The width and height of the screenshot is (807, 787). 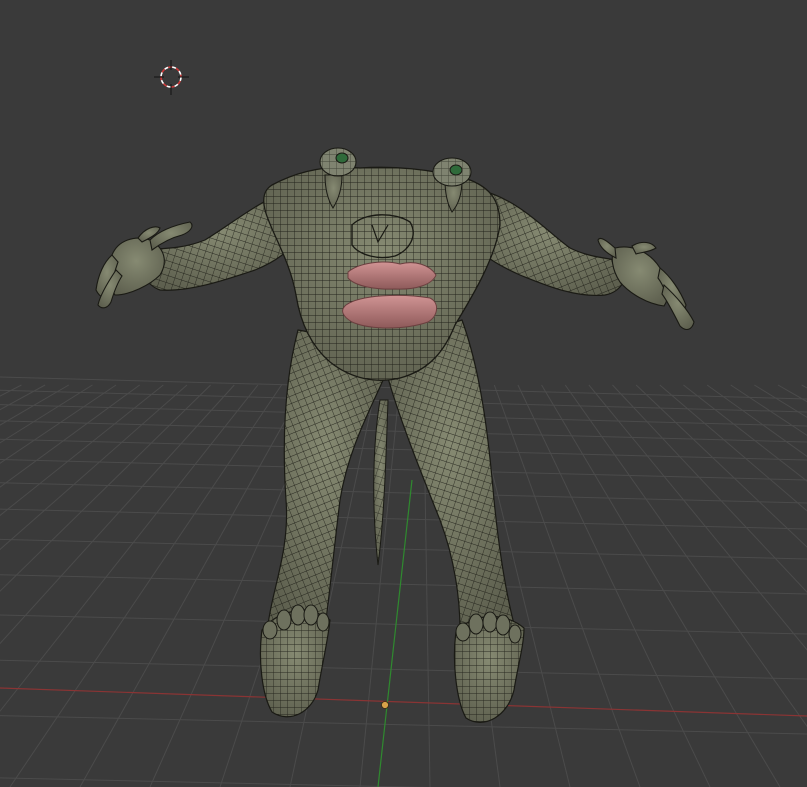 I want to click on y-axis-line, so click(x=395, y=633).